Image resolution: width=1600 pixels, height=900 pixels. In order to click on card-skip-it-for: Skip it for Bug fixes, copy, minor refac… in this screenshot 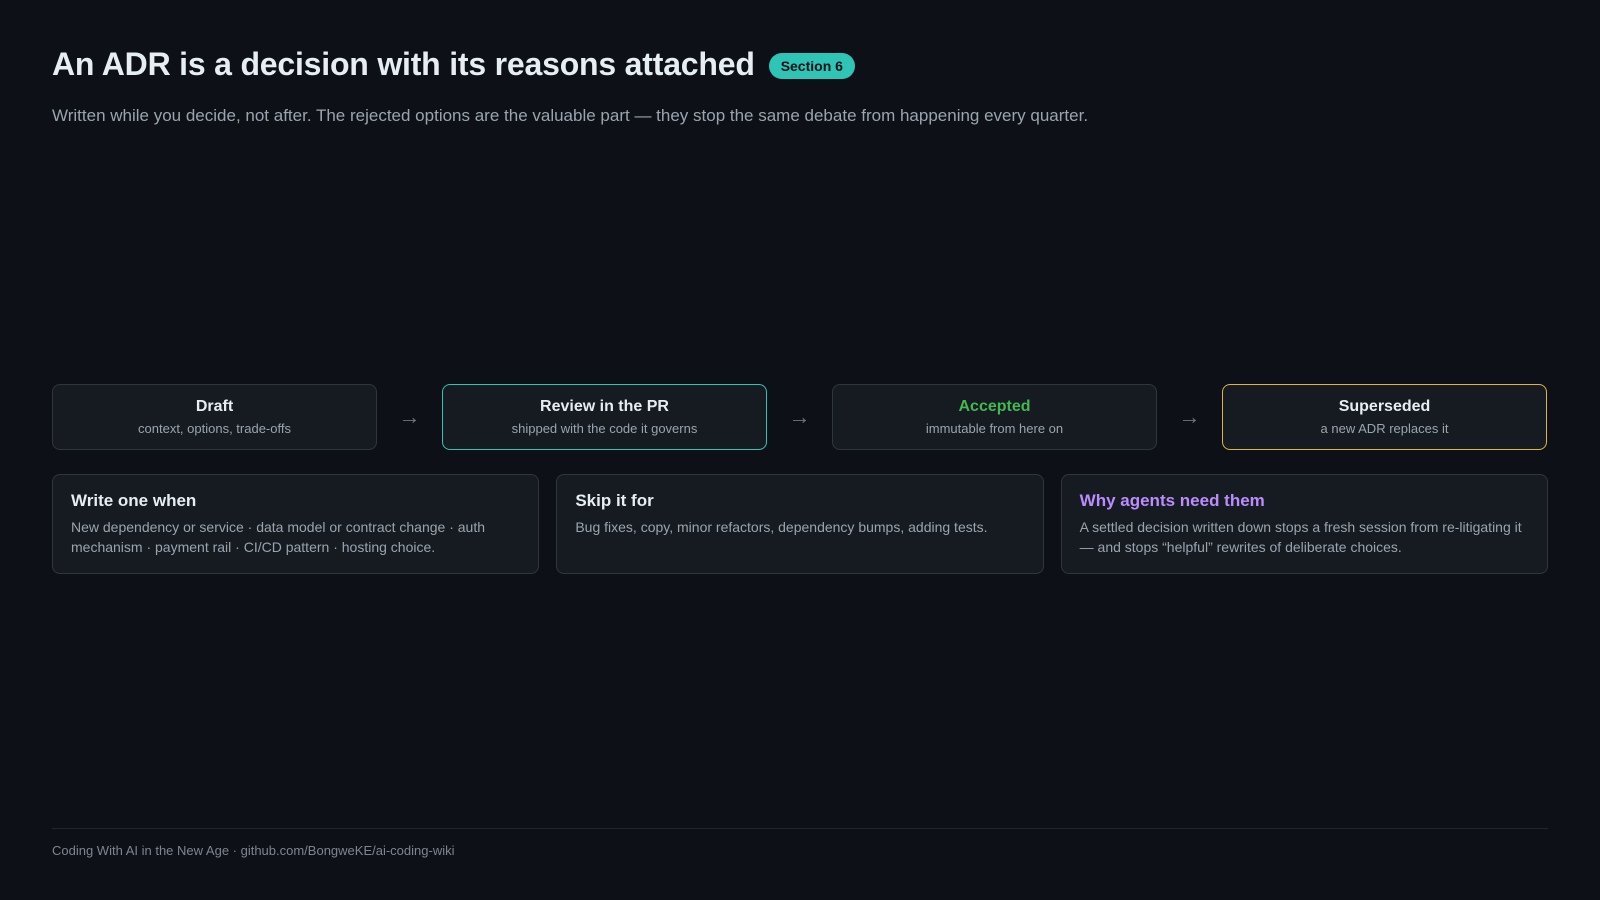, I will do `click(800, 524)`.